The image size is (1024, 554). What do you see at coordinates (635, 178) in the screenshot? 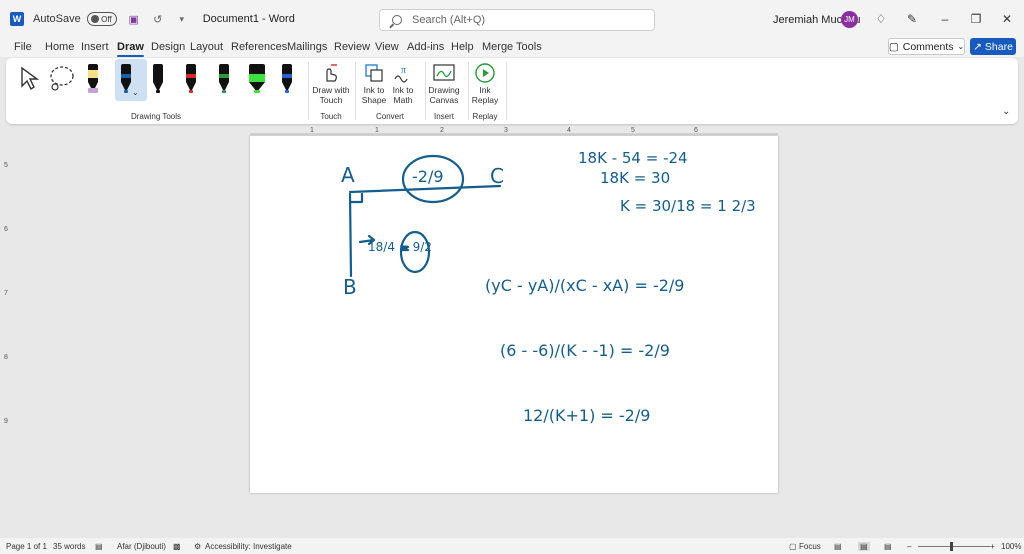
I see `work-line-2: 18K = 30` at bounding box center [635, 178].